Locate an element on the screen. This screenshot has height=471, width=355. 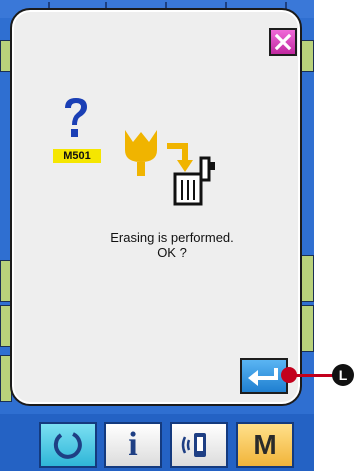
mode-label: M is located at coordinates (265, 444).